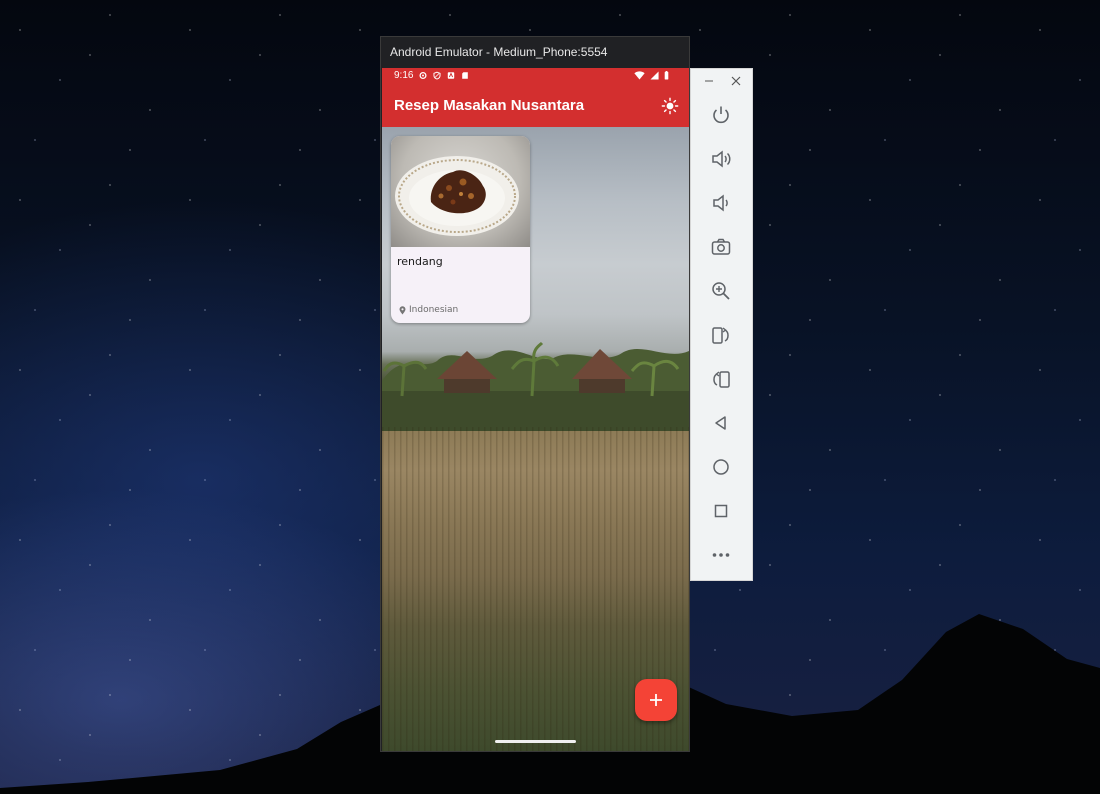 This screenshot has width=1100, height=794. I want to click on rotate-right-button, so click(721, 379).